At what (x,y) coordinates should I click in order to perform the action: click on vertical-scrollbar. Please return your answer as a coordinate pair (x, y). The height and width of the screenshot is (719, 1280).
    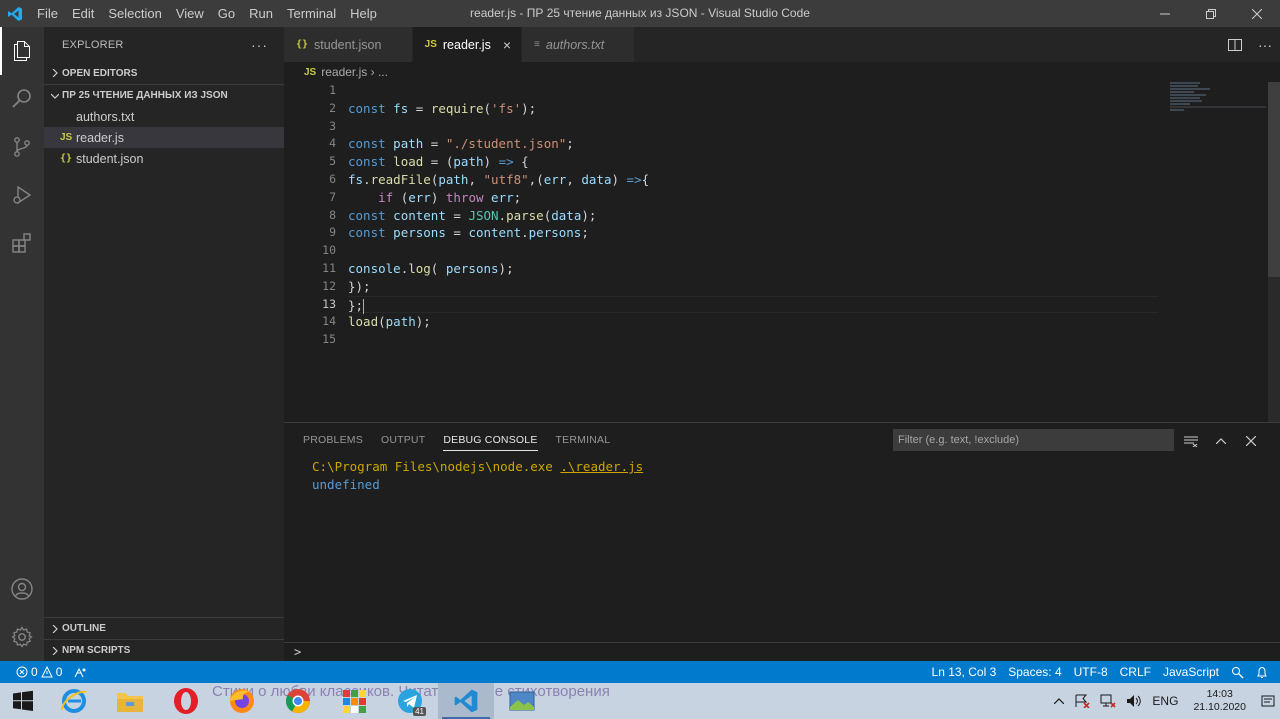
    Looking at the image, I should click on (1274, 179).